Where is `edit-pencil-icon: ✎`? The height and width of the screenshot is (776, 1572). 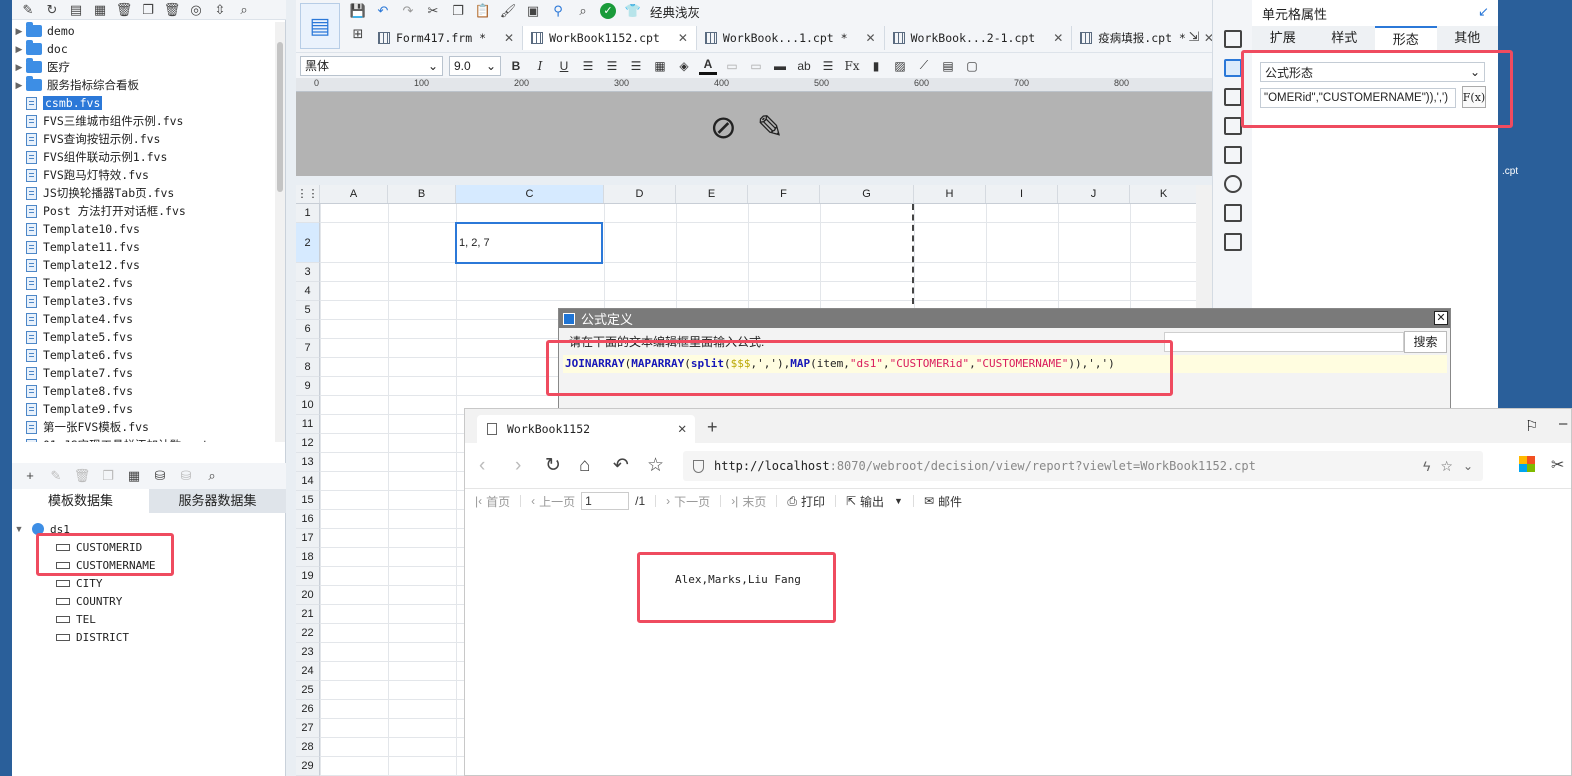
edit-pencil-icon: ✎ is located at coordinates (770, 127).